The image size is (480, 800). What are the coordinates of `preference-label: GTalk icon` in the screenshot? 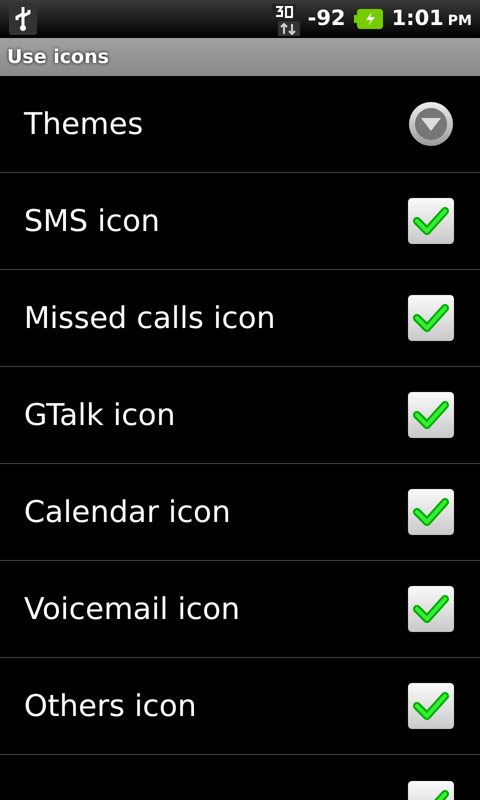 It's located at (100, 415).